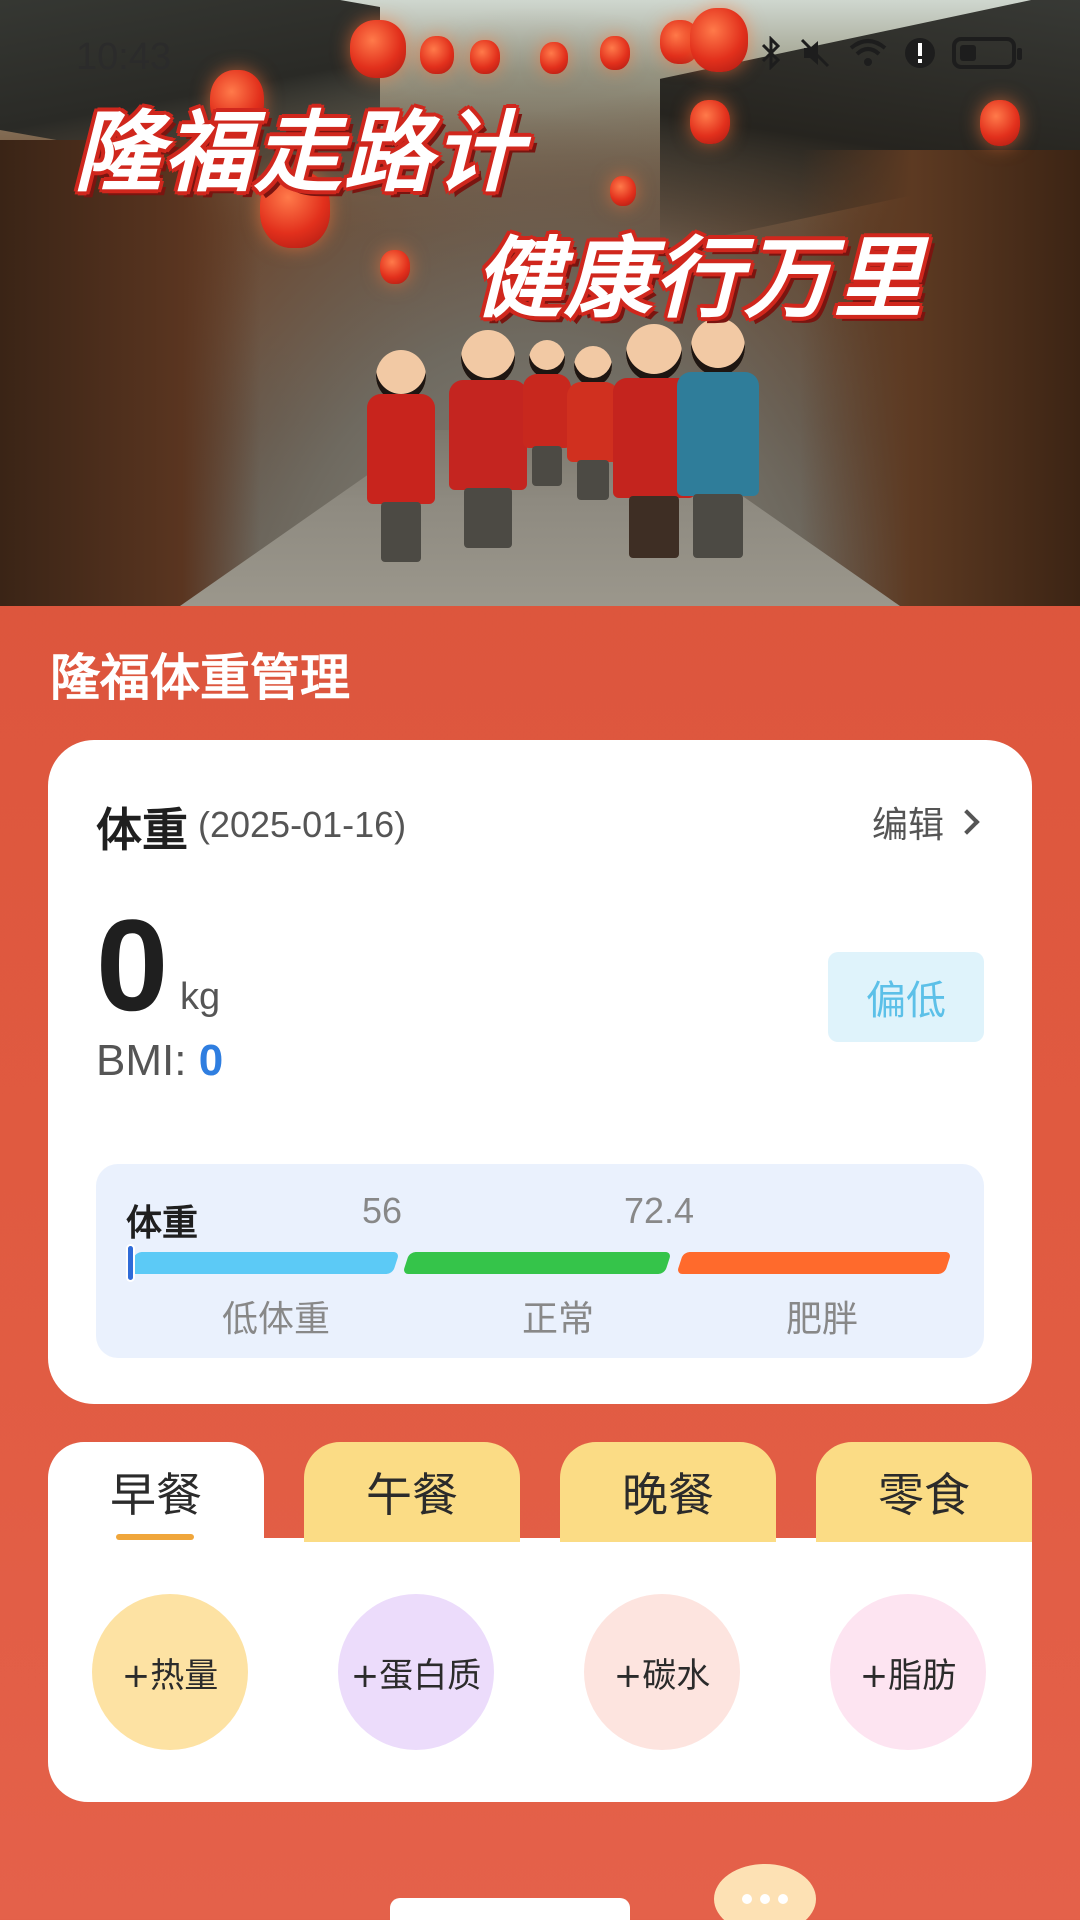 The height and width of the screenshot is (1920, 1080). I want to click on add-fat-button: +脂肪, so click(908, 1672).